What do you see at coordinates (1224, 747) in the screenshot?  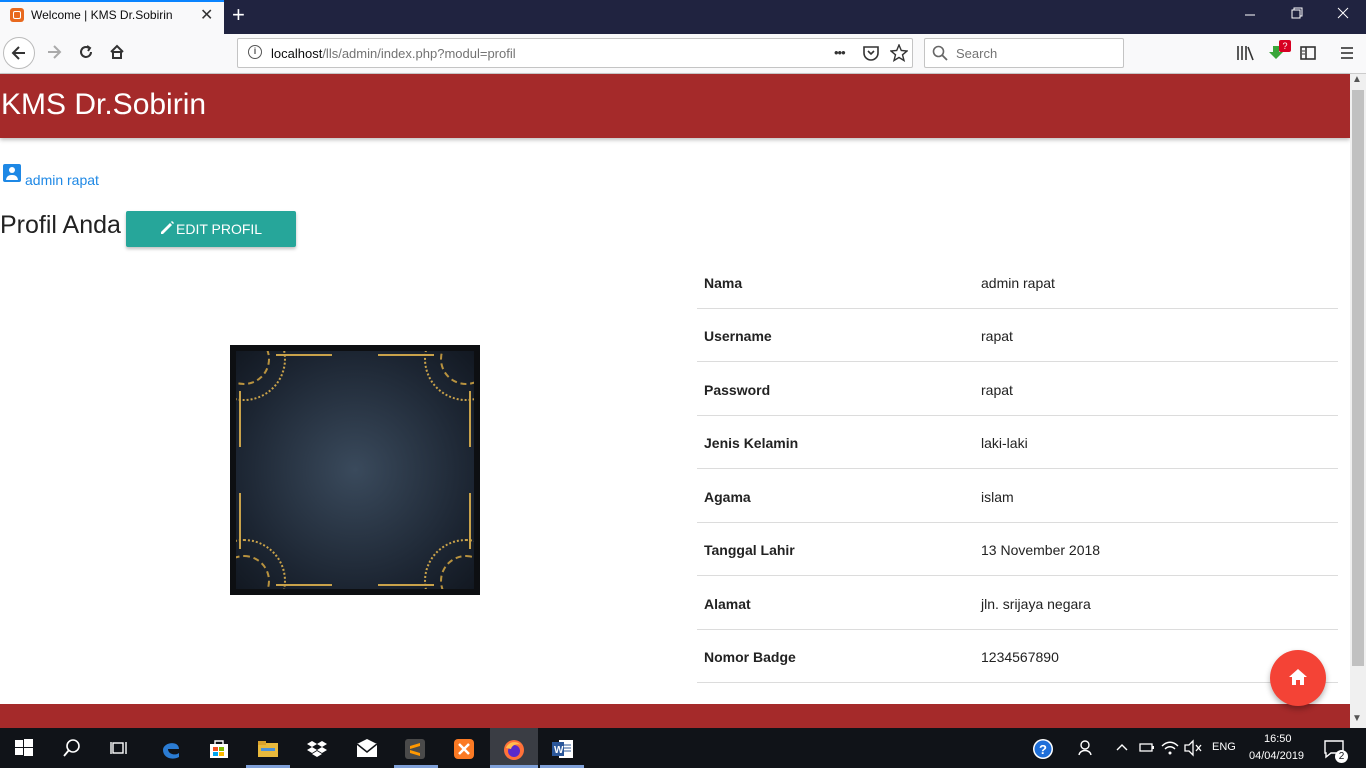 I see `language-indicator: ENG` at bounding box center [1224, 747].